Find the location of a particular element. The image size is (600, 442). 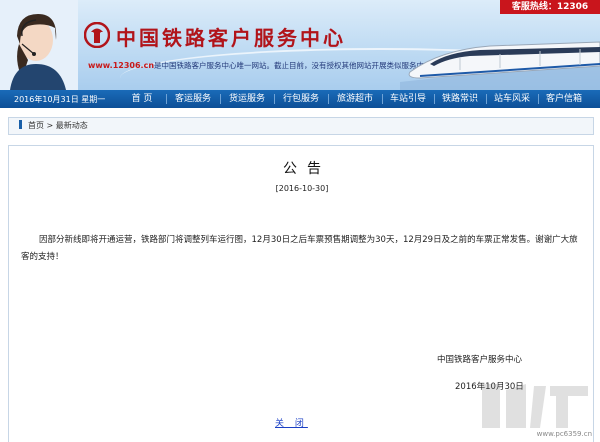

nav-item-parcel-service: 行包服务 is located at coordinates (301, 99).